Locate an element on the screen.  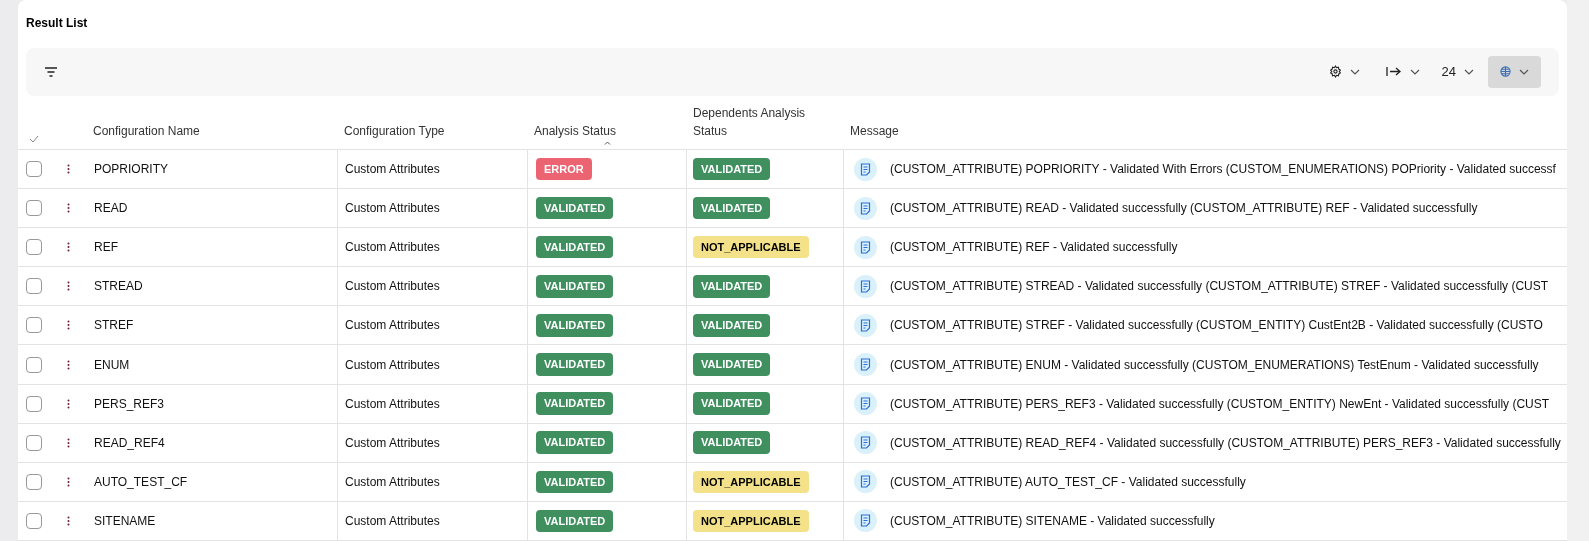
message-text: (CUSTOM_ATTRIBUTE) SITENAME - Validated successfully is located at coordinates (1052, 521).